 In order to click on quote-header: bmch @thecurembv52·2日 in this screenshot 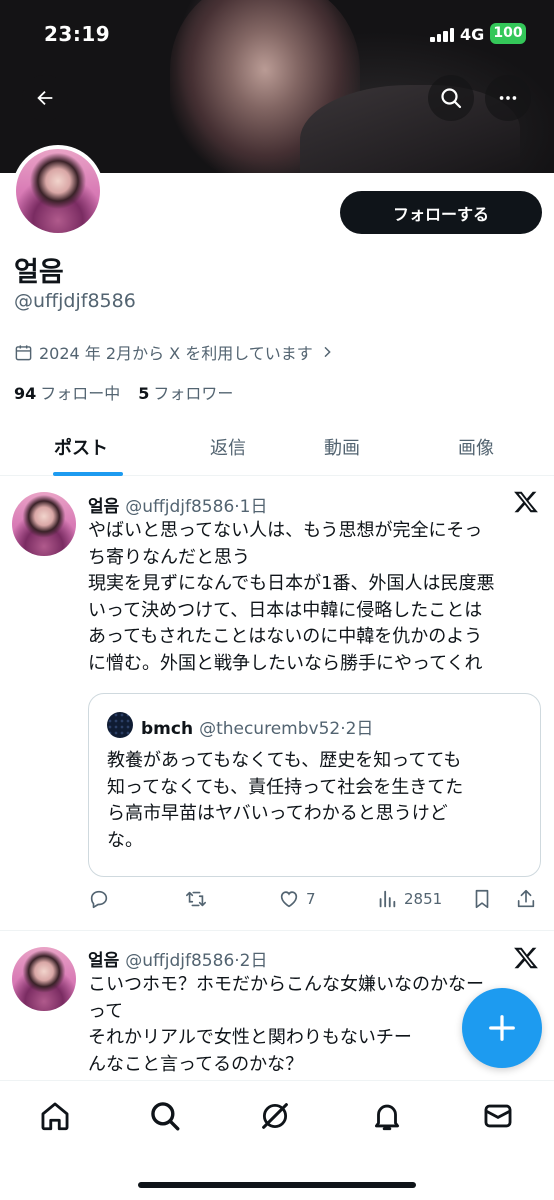, I will do `click(257, 726)`.